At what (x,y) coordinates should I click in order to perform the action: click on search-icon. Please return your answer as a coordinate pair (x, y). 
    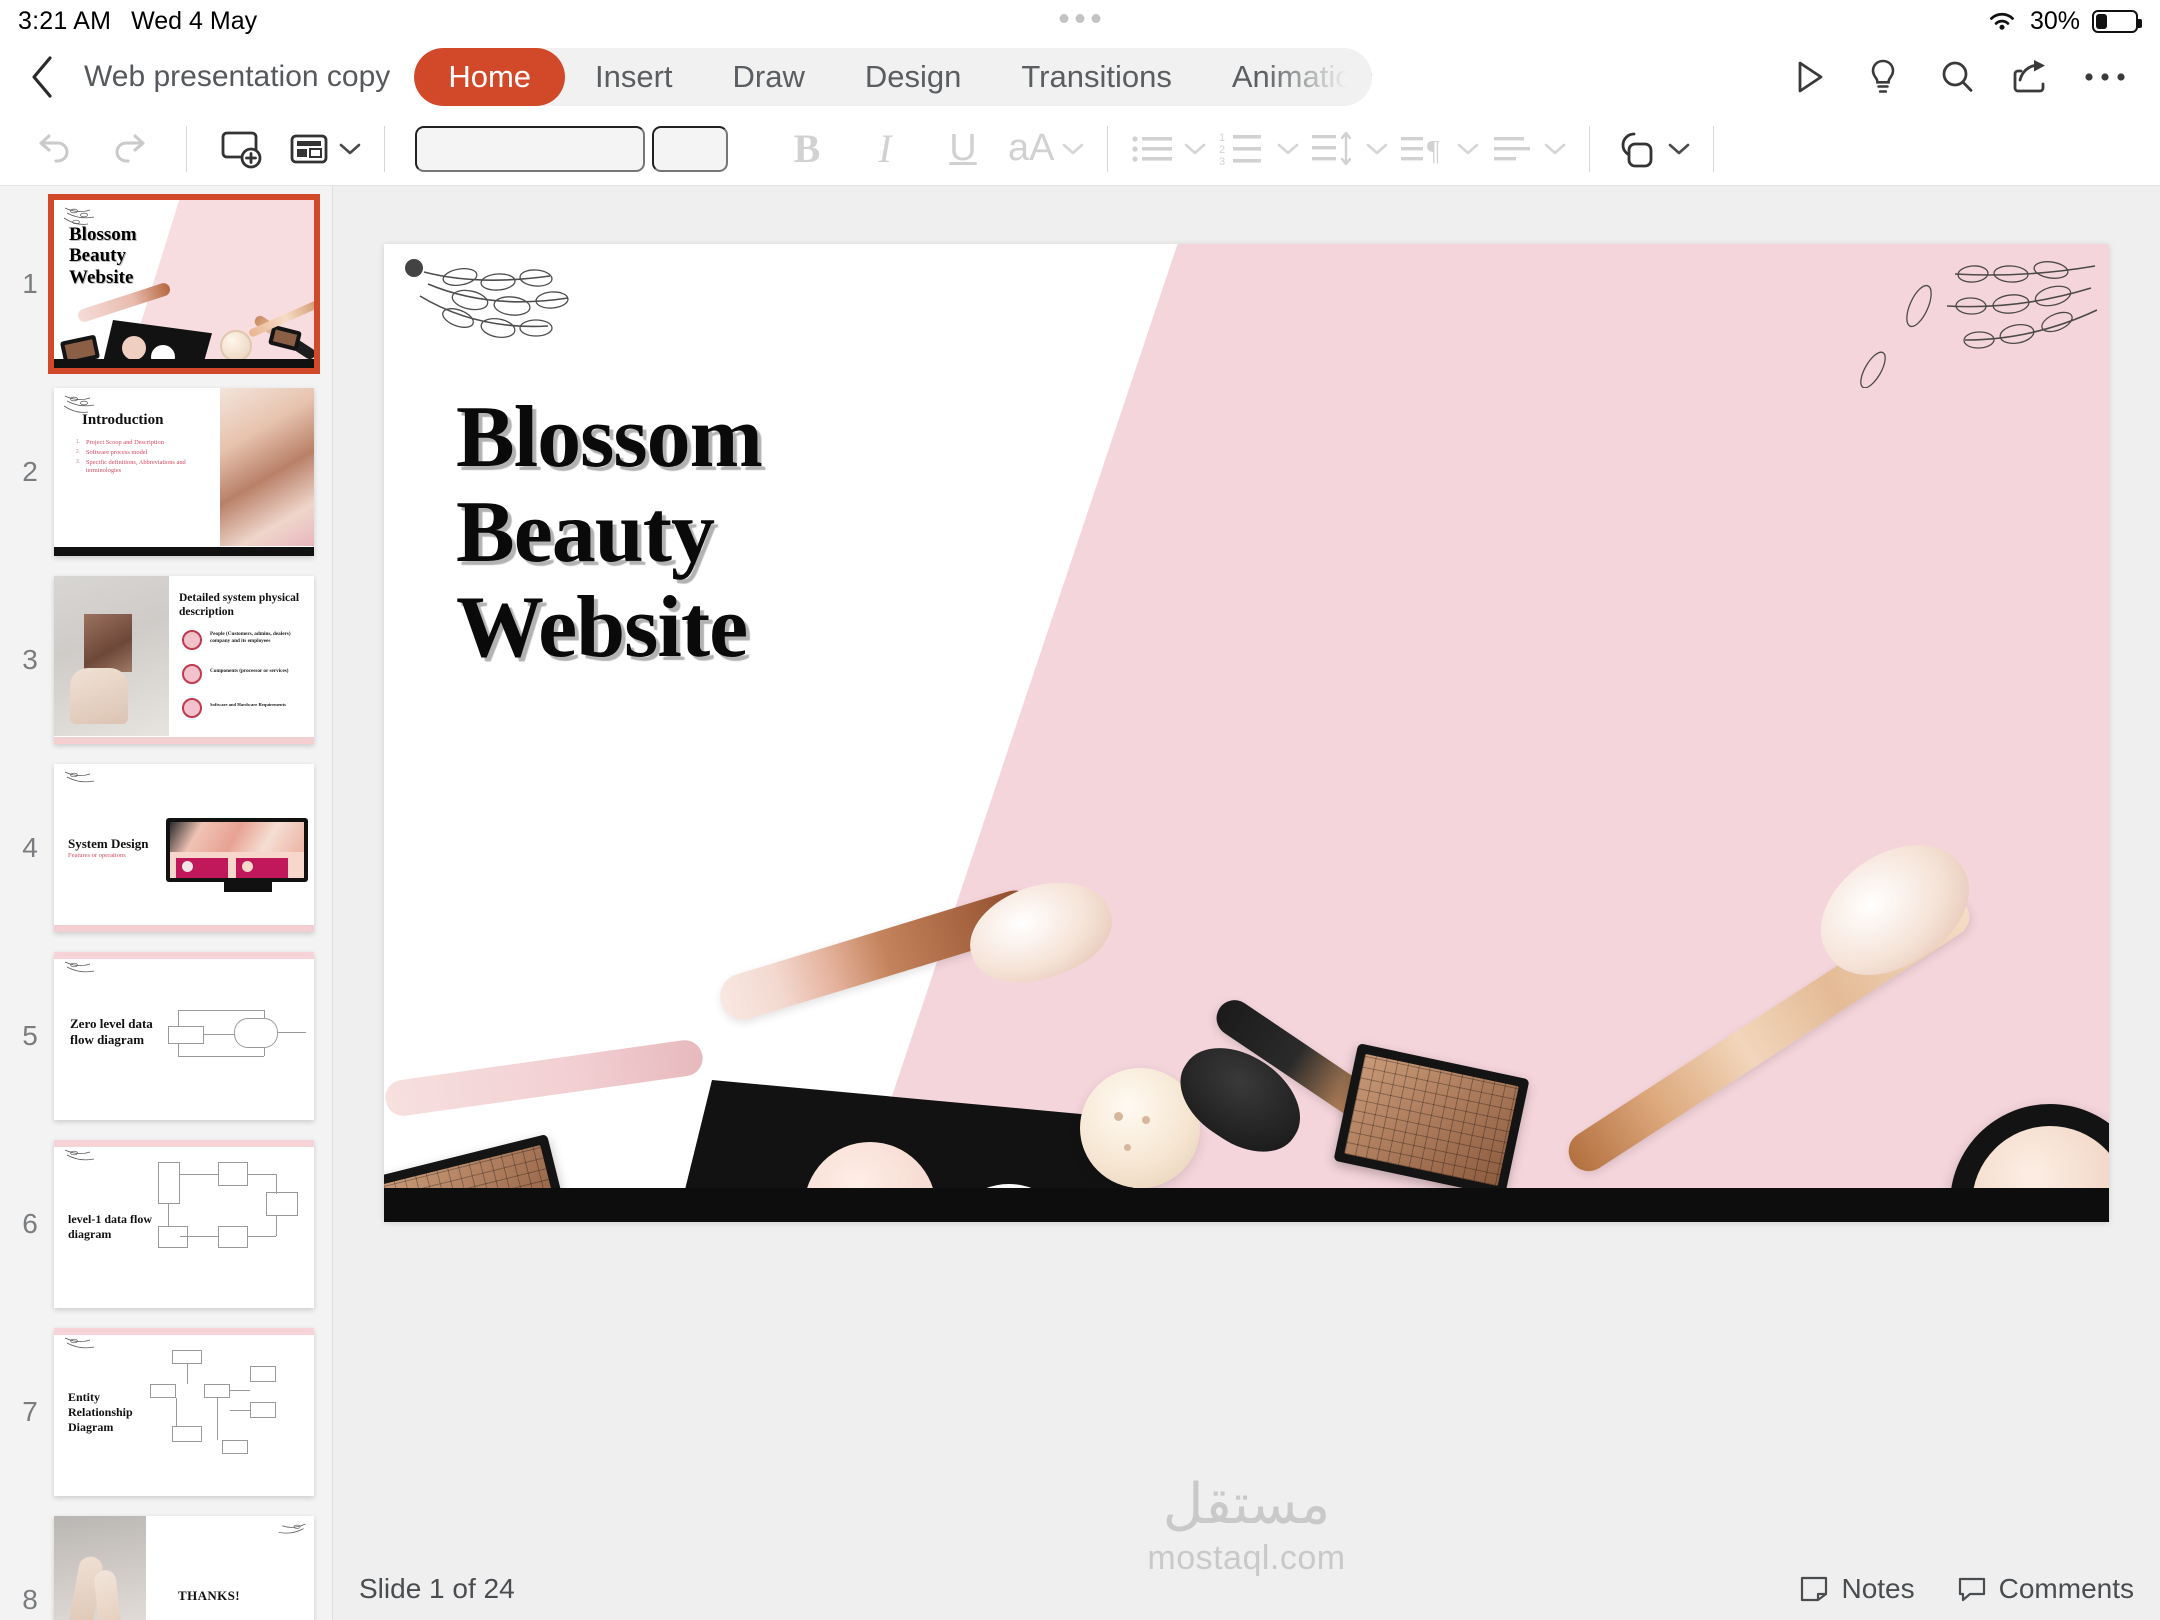
    Looking at the image, I should click on (1957, 77).